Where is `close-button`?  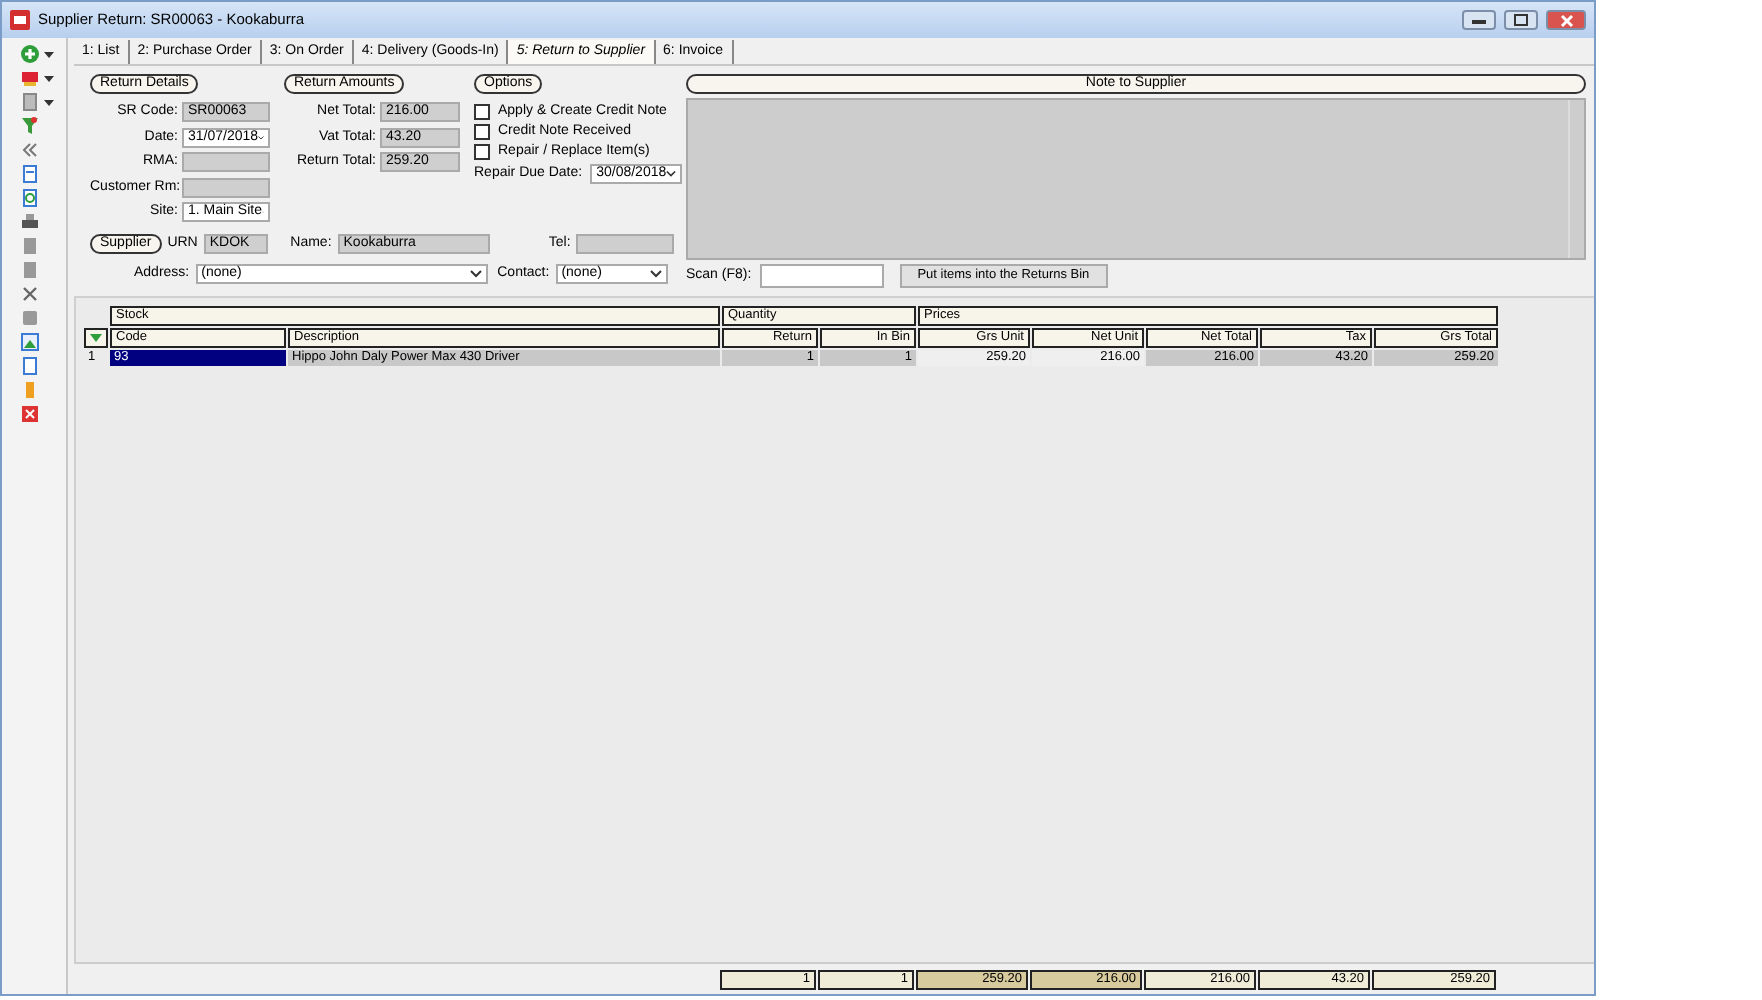 close-button is located at coordinates (1566, 20).